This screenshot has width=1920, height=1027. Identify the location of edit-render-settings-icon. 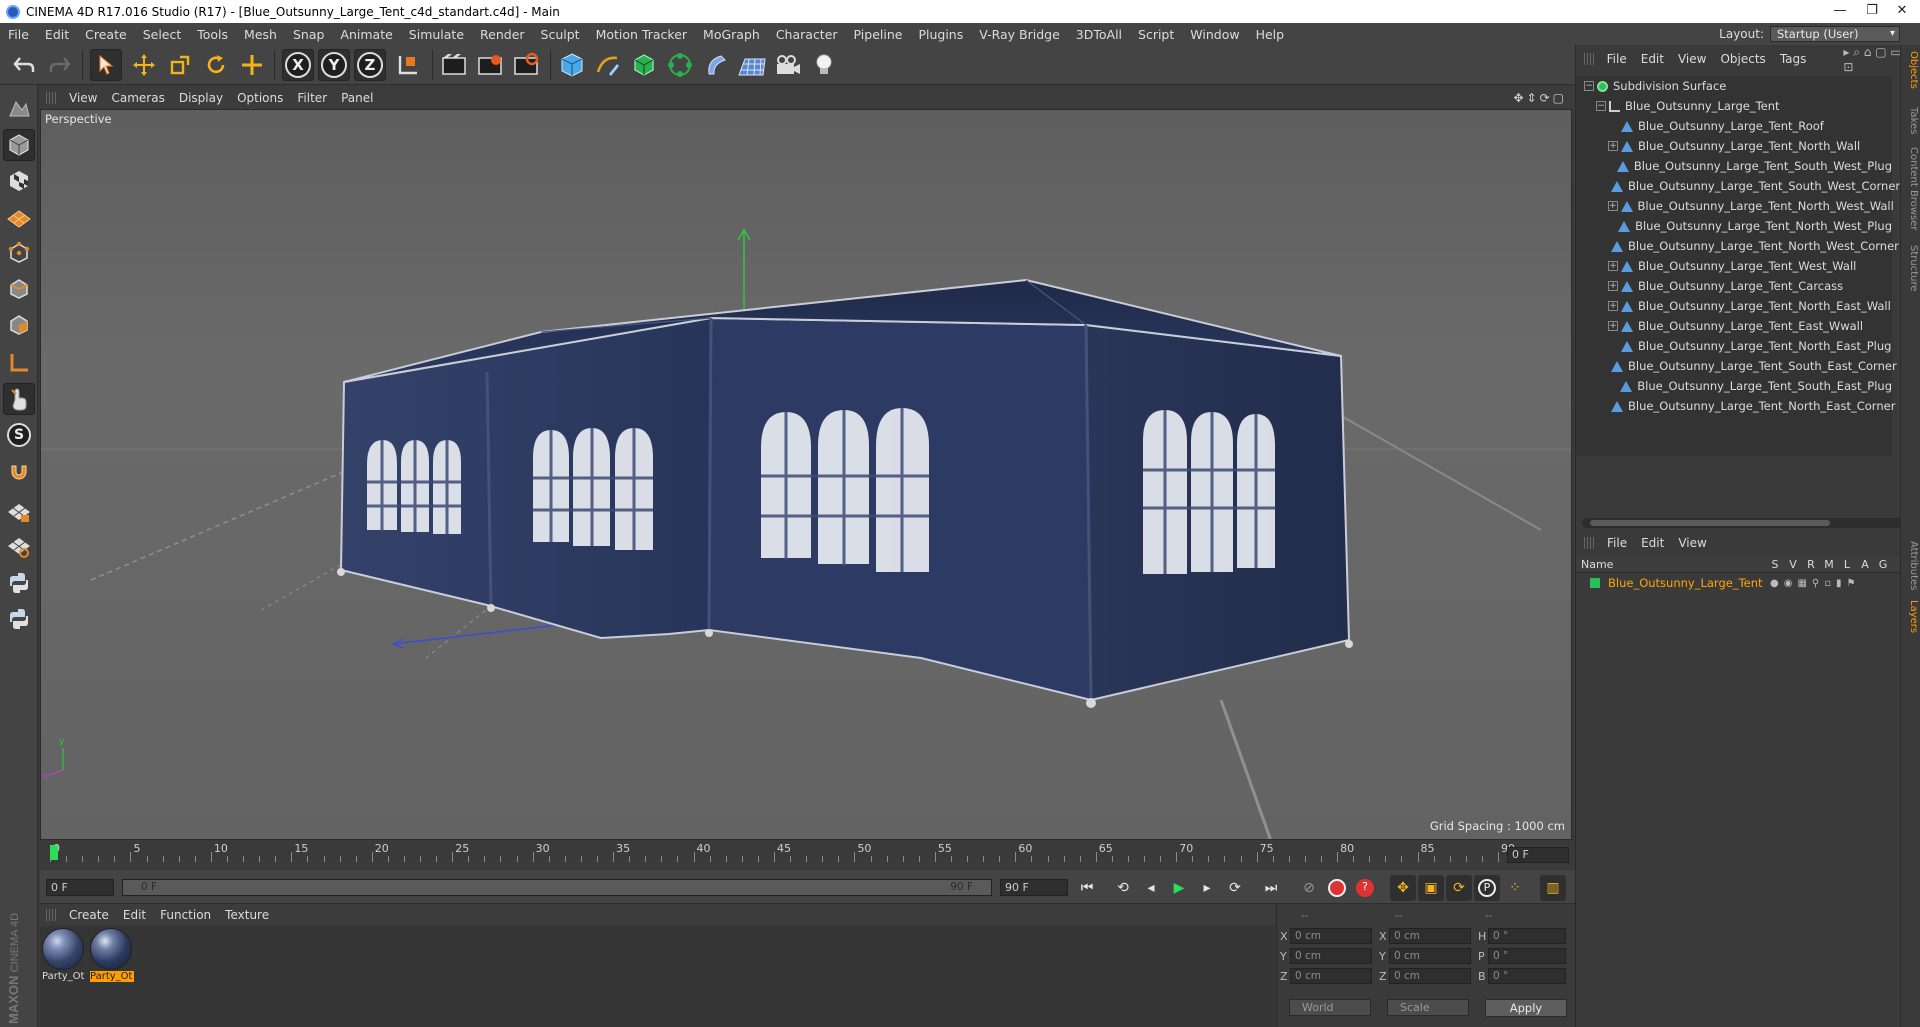
(526, 65).